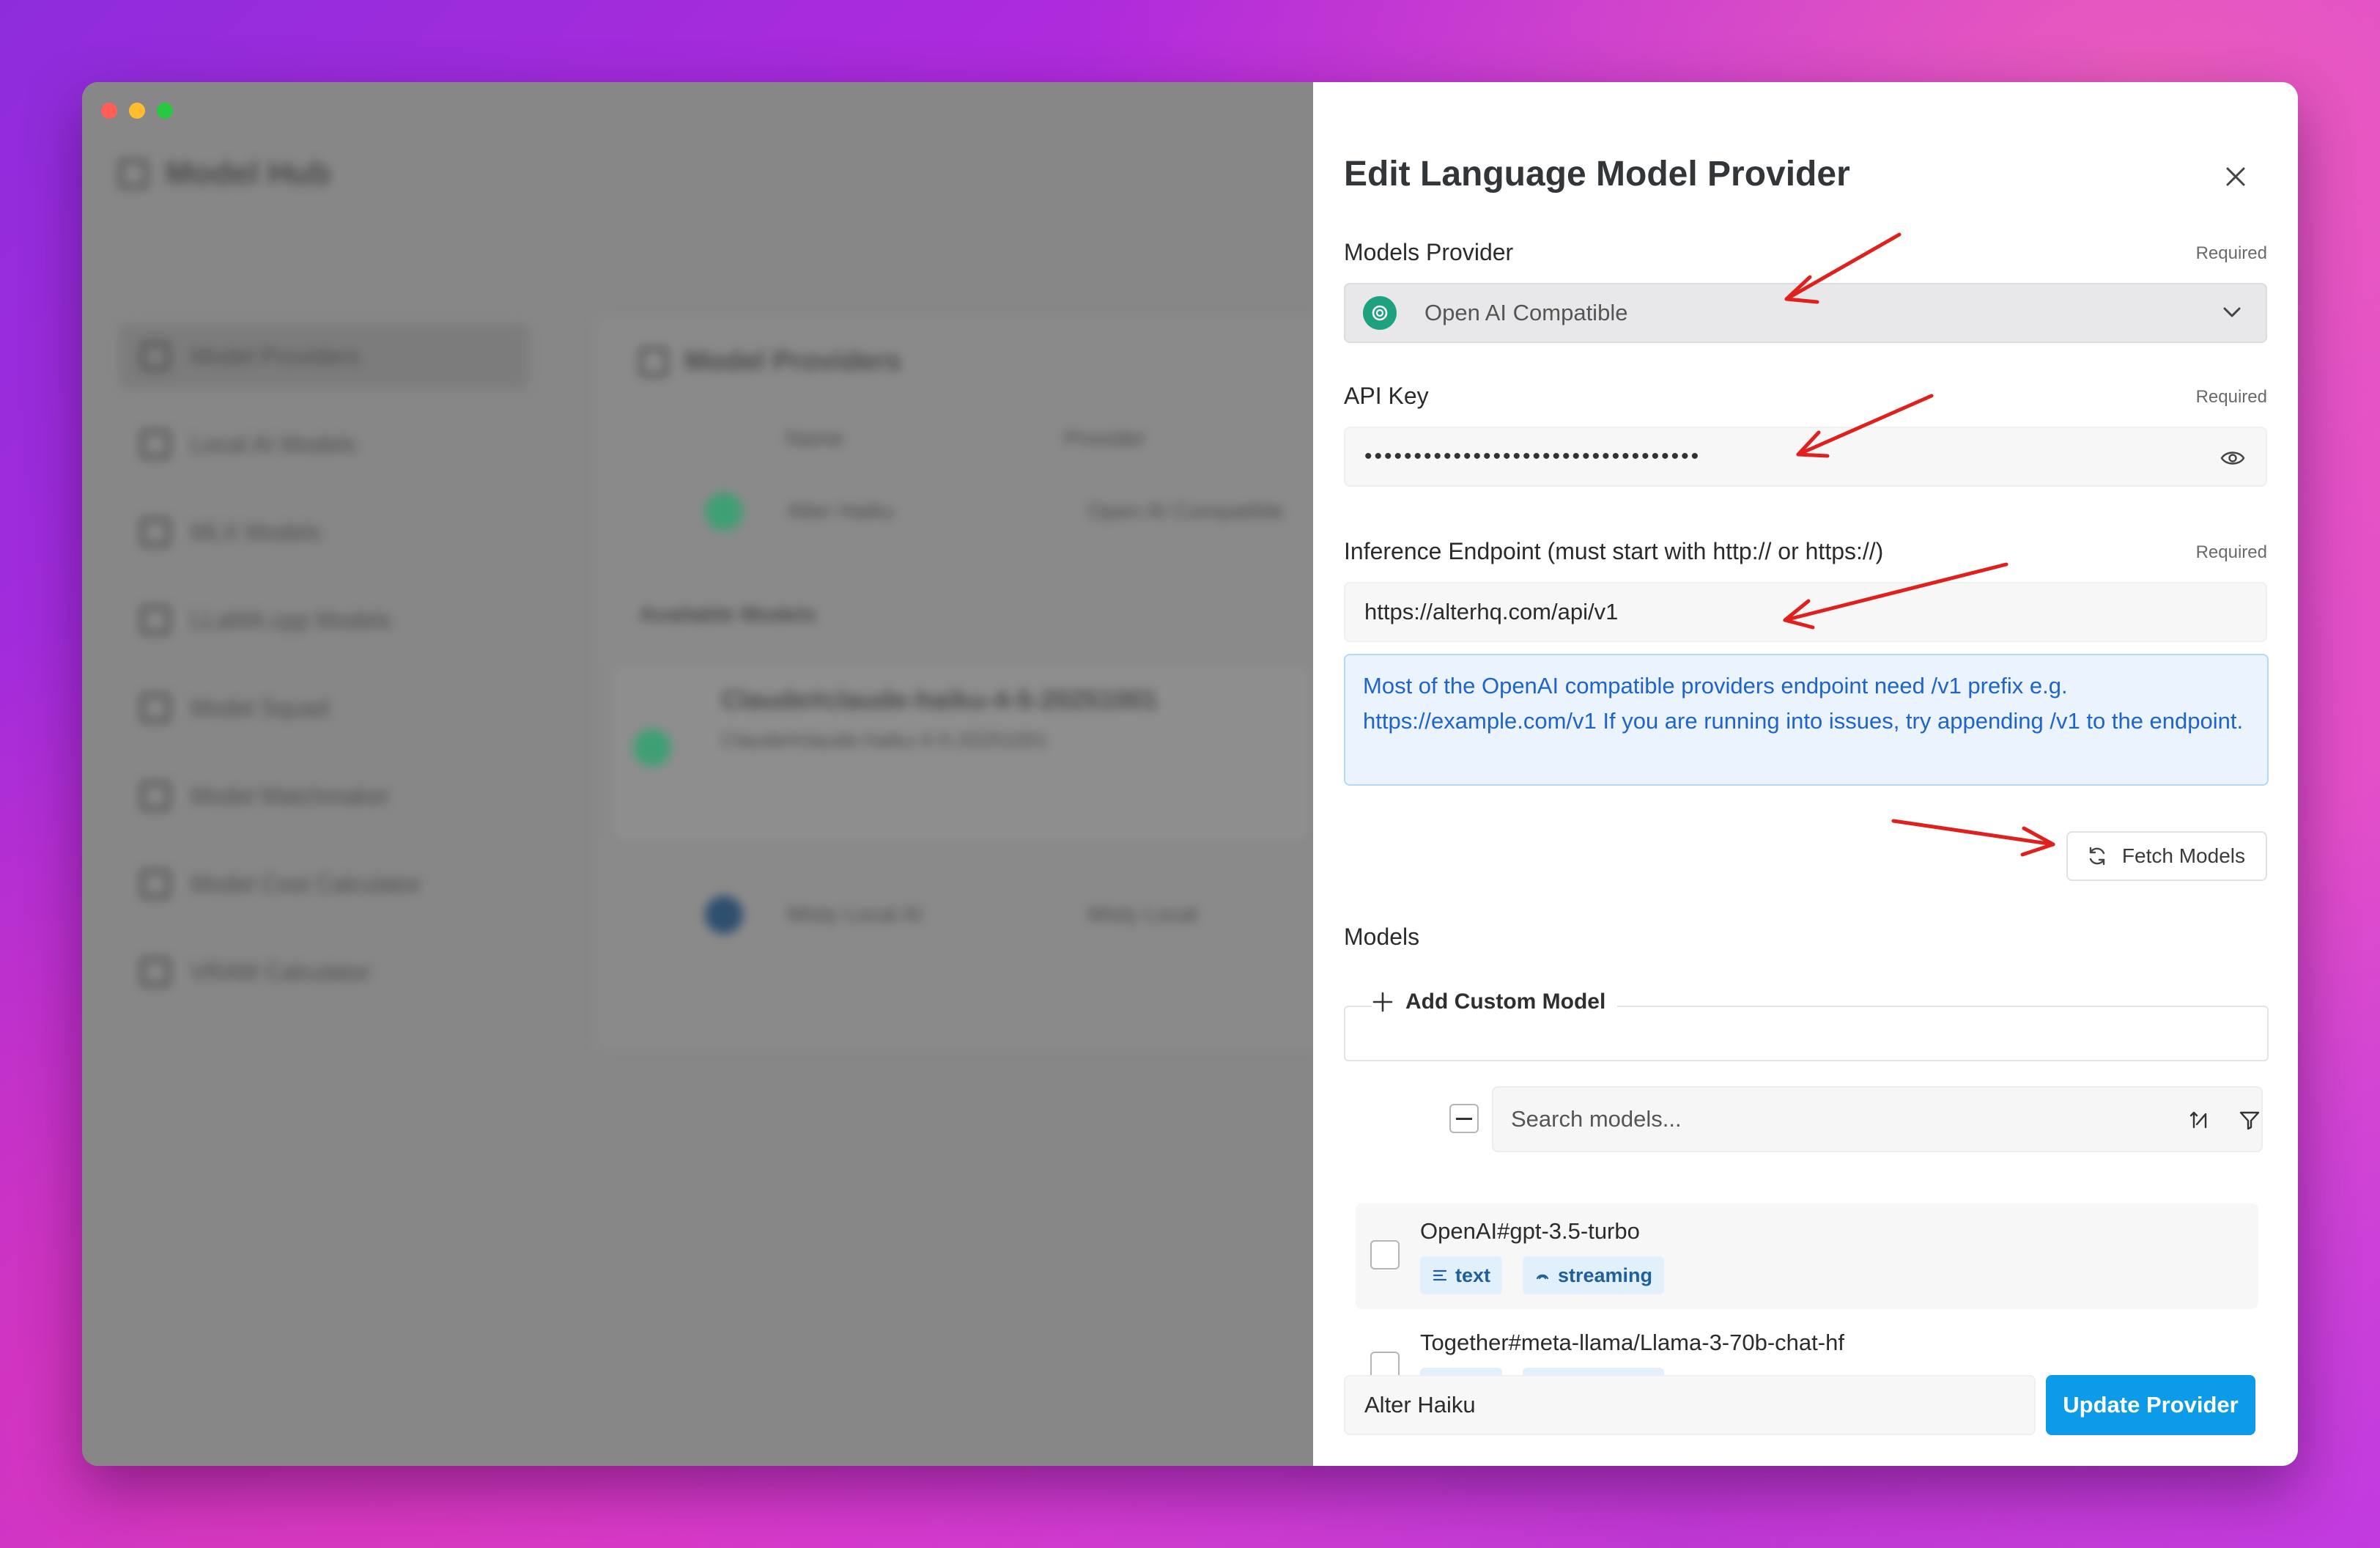 The width and height of the screenshot is (2380, 1548). What do you see at coordinates (961, 512) in the screenshot?
I see `table-row: Alter Haiku Open AI Compatible` at bounding box center [961, 512].